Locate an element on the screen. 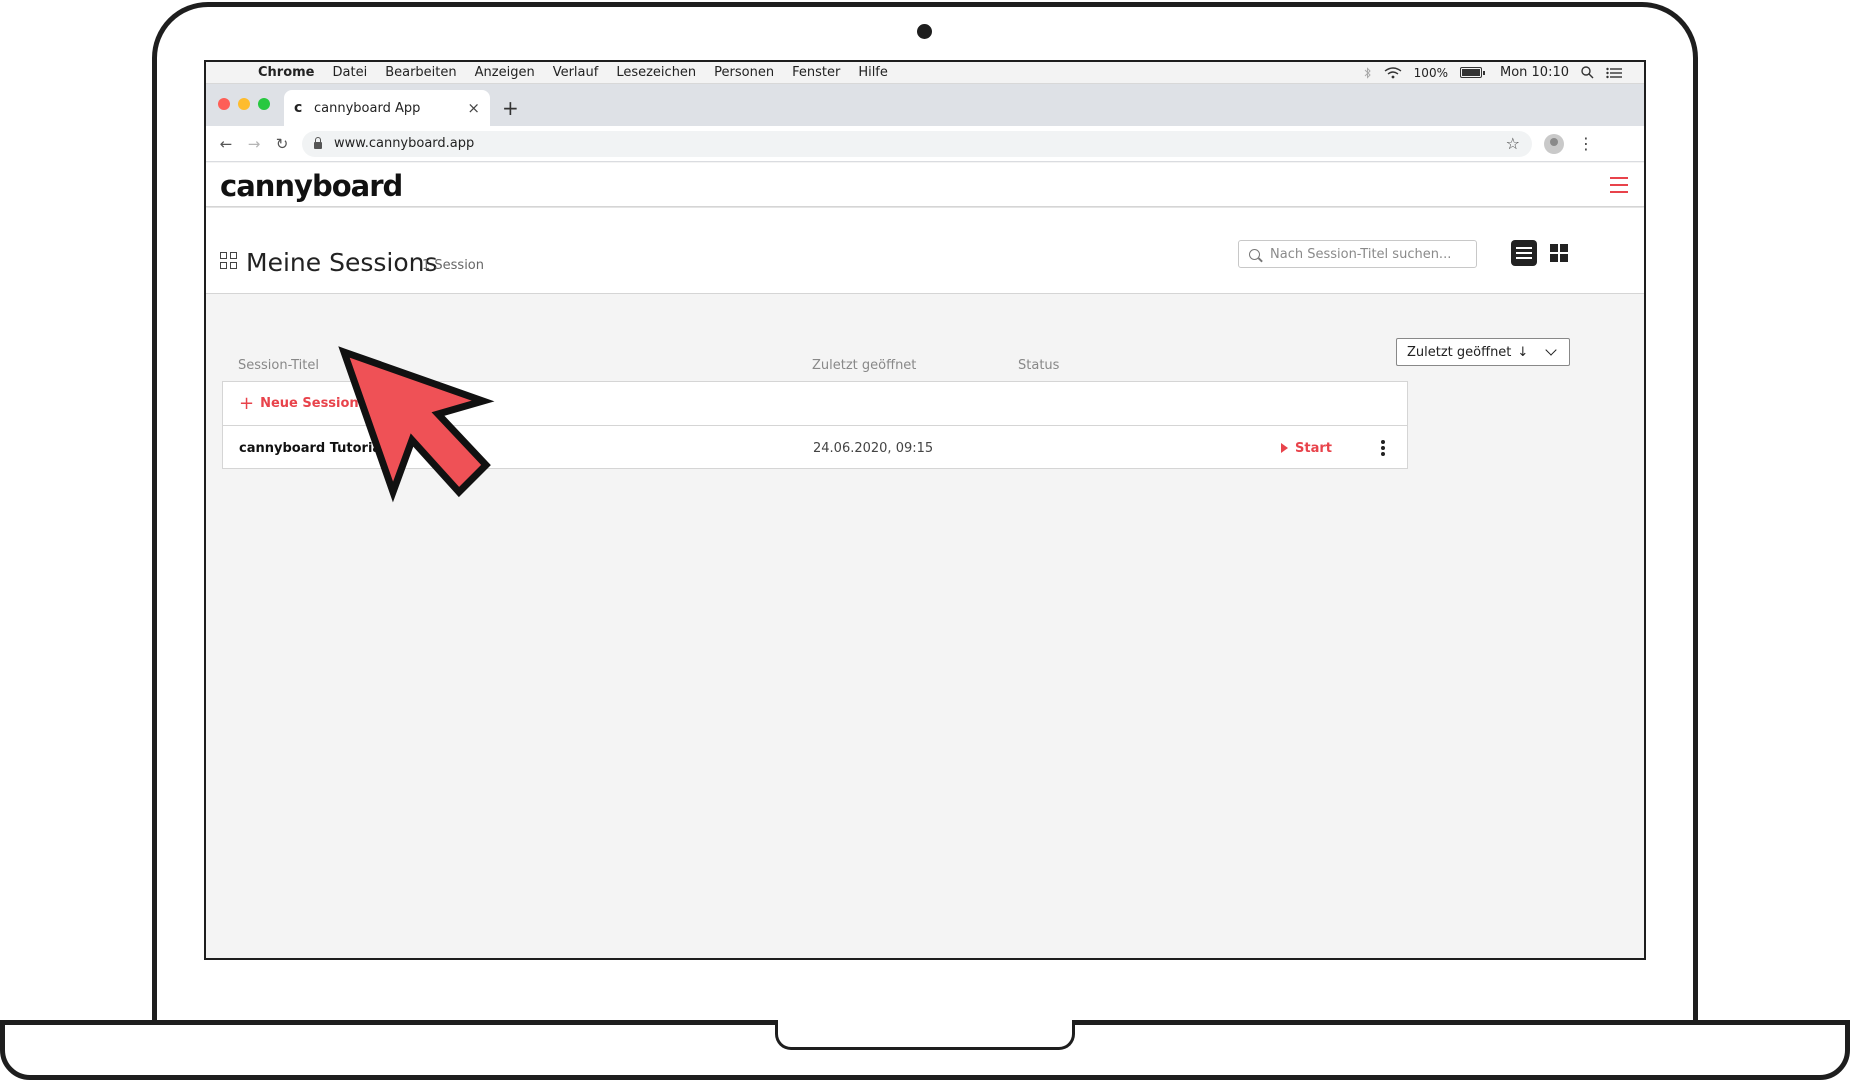 The height and width of the screenshot is (1080, 1850). camera-icon is located at coordinates (924, 31).